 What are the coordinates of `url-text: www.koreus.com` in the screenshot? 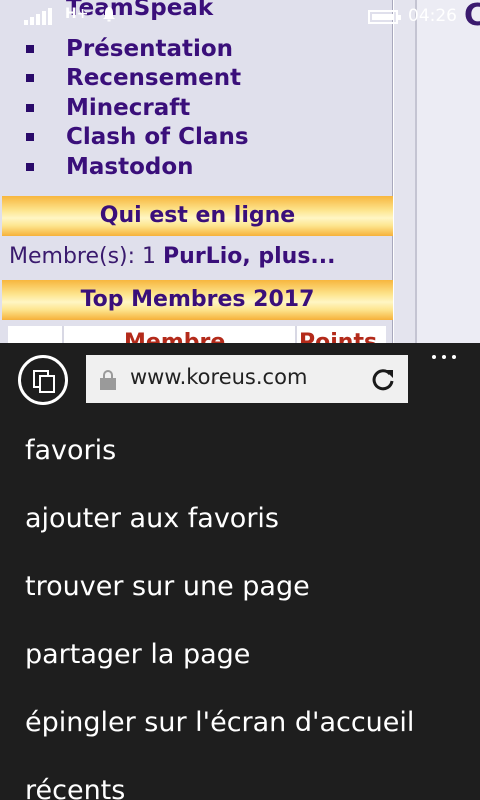 It's located at (218, 377).